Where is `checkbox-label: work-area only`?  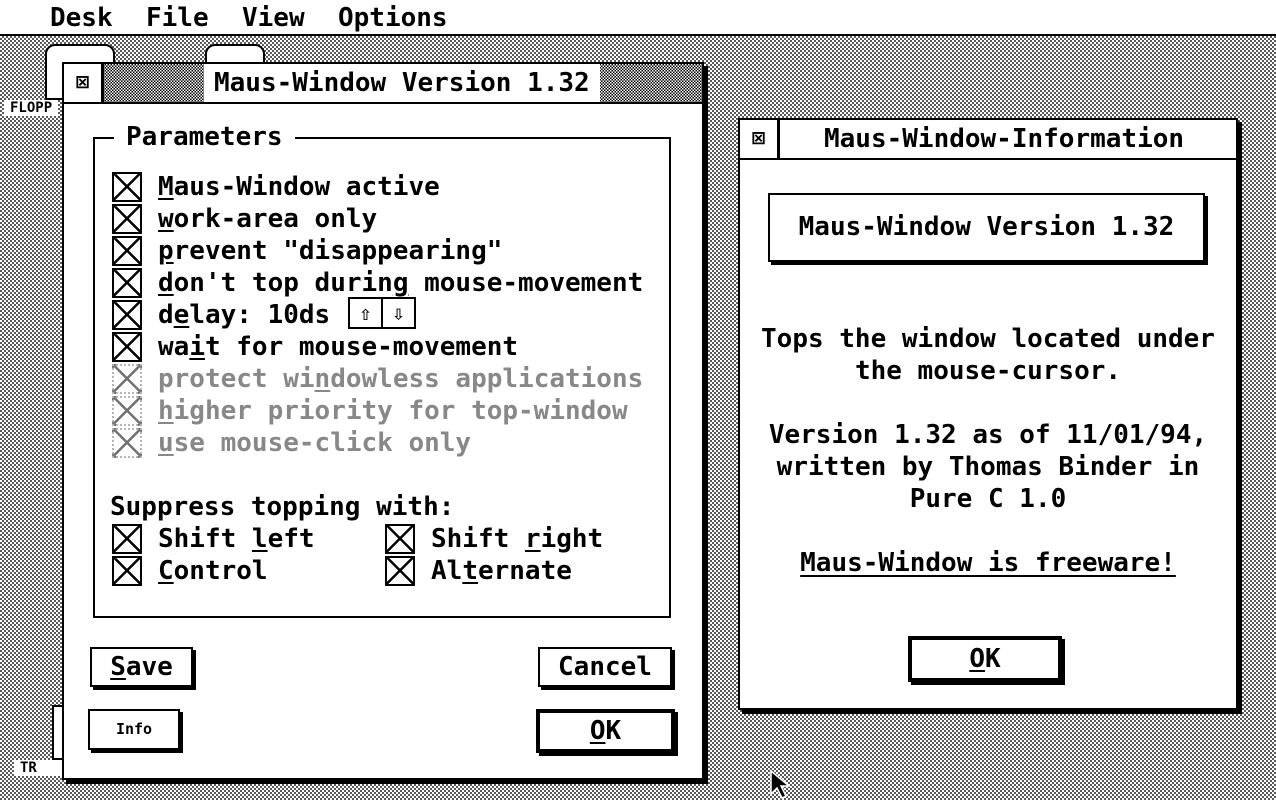
checkbox-label: work-area only is located at coordinates (267, 219).